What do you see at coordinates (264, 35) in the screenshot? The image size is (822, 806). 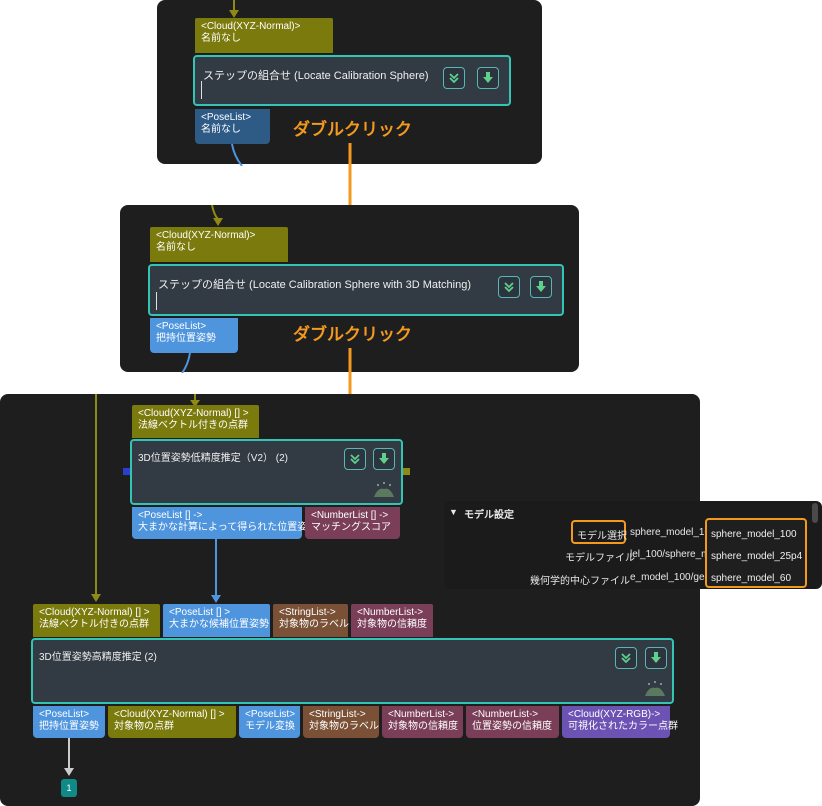 I see `top-input-port: <Cloud(XYZ-Normal)> 名前なし` at bounding box center [264, 35].